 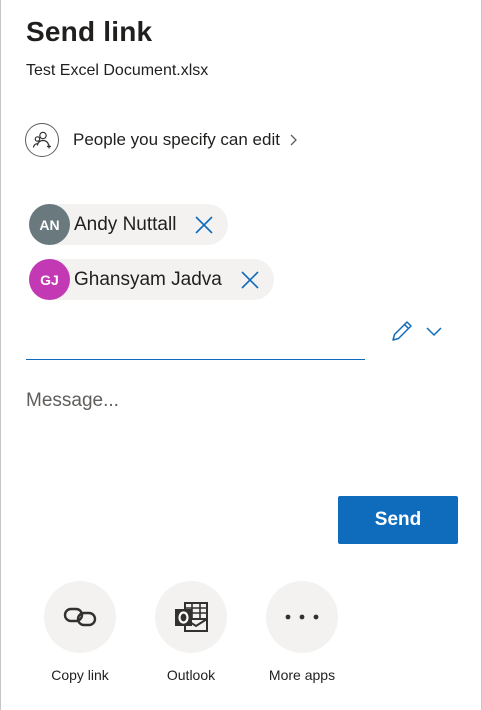 I want to click on outlook-label: Outlook, so click(x=191, y=675).